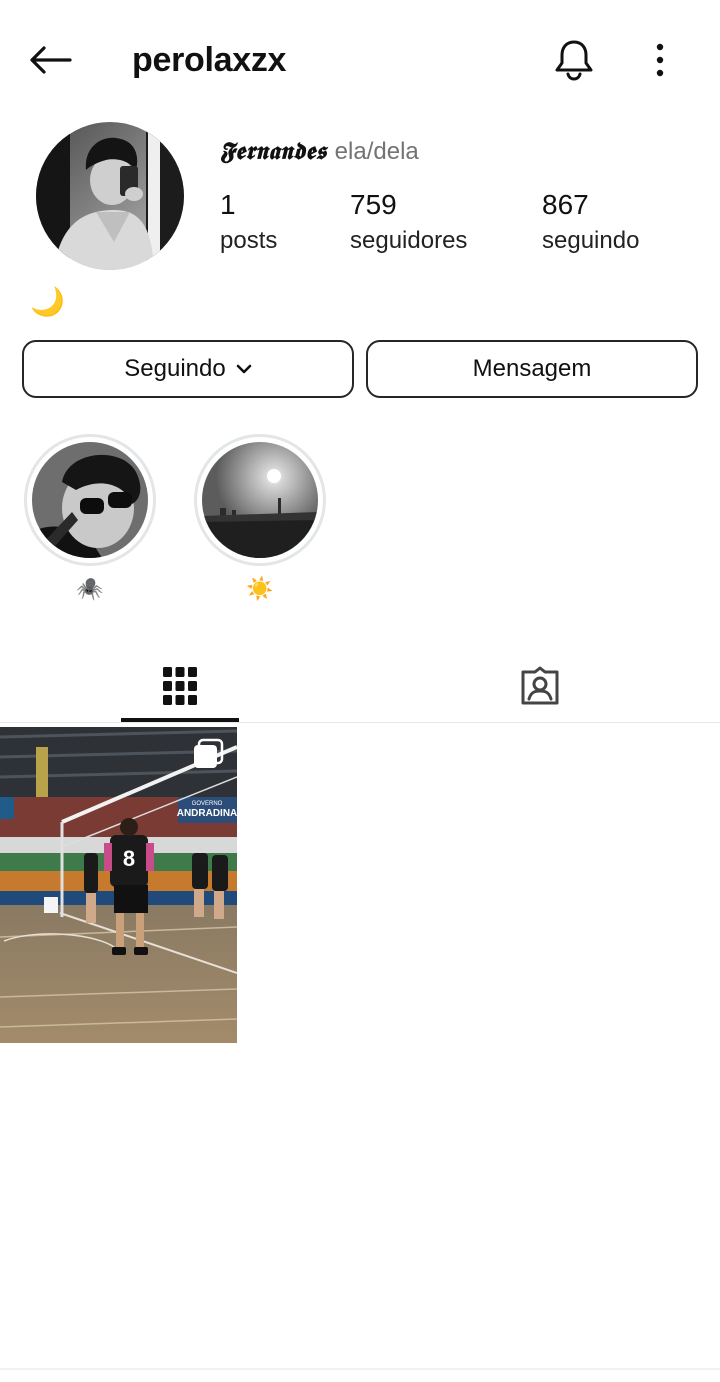 The height and width of the screenshot is (1382, 720). I want to click on tagged-person-icon, so click(540, 685).